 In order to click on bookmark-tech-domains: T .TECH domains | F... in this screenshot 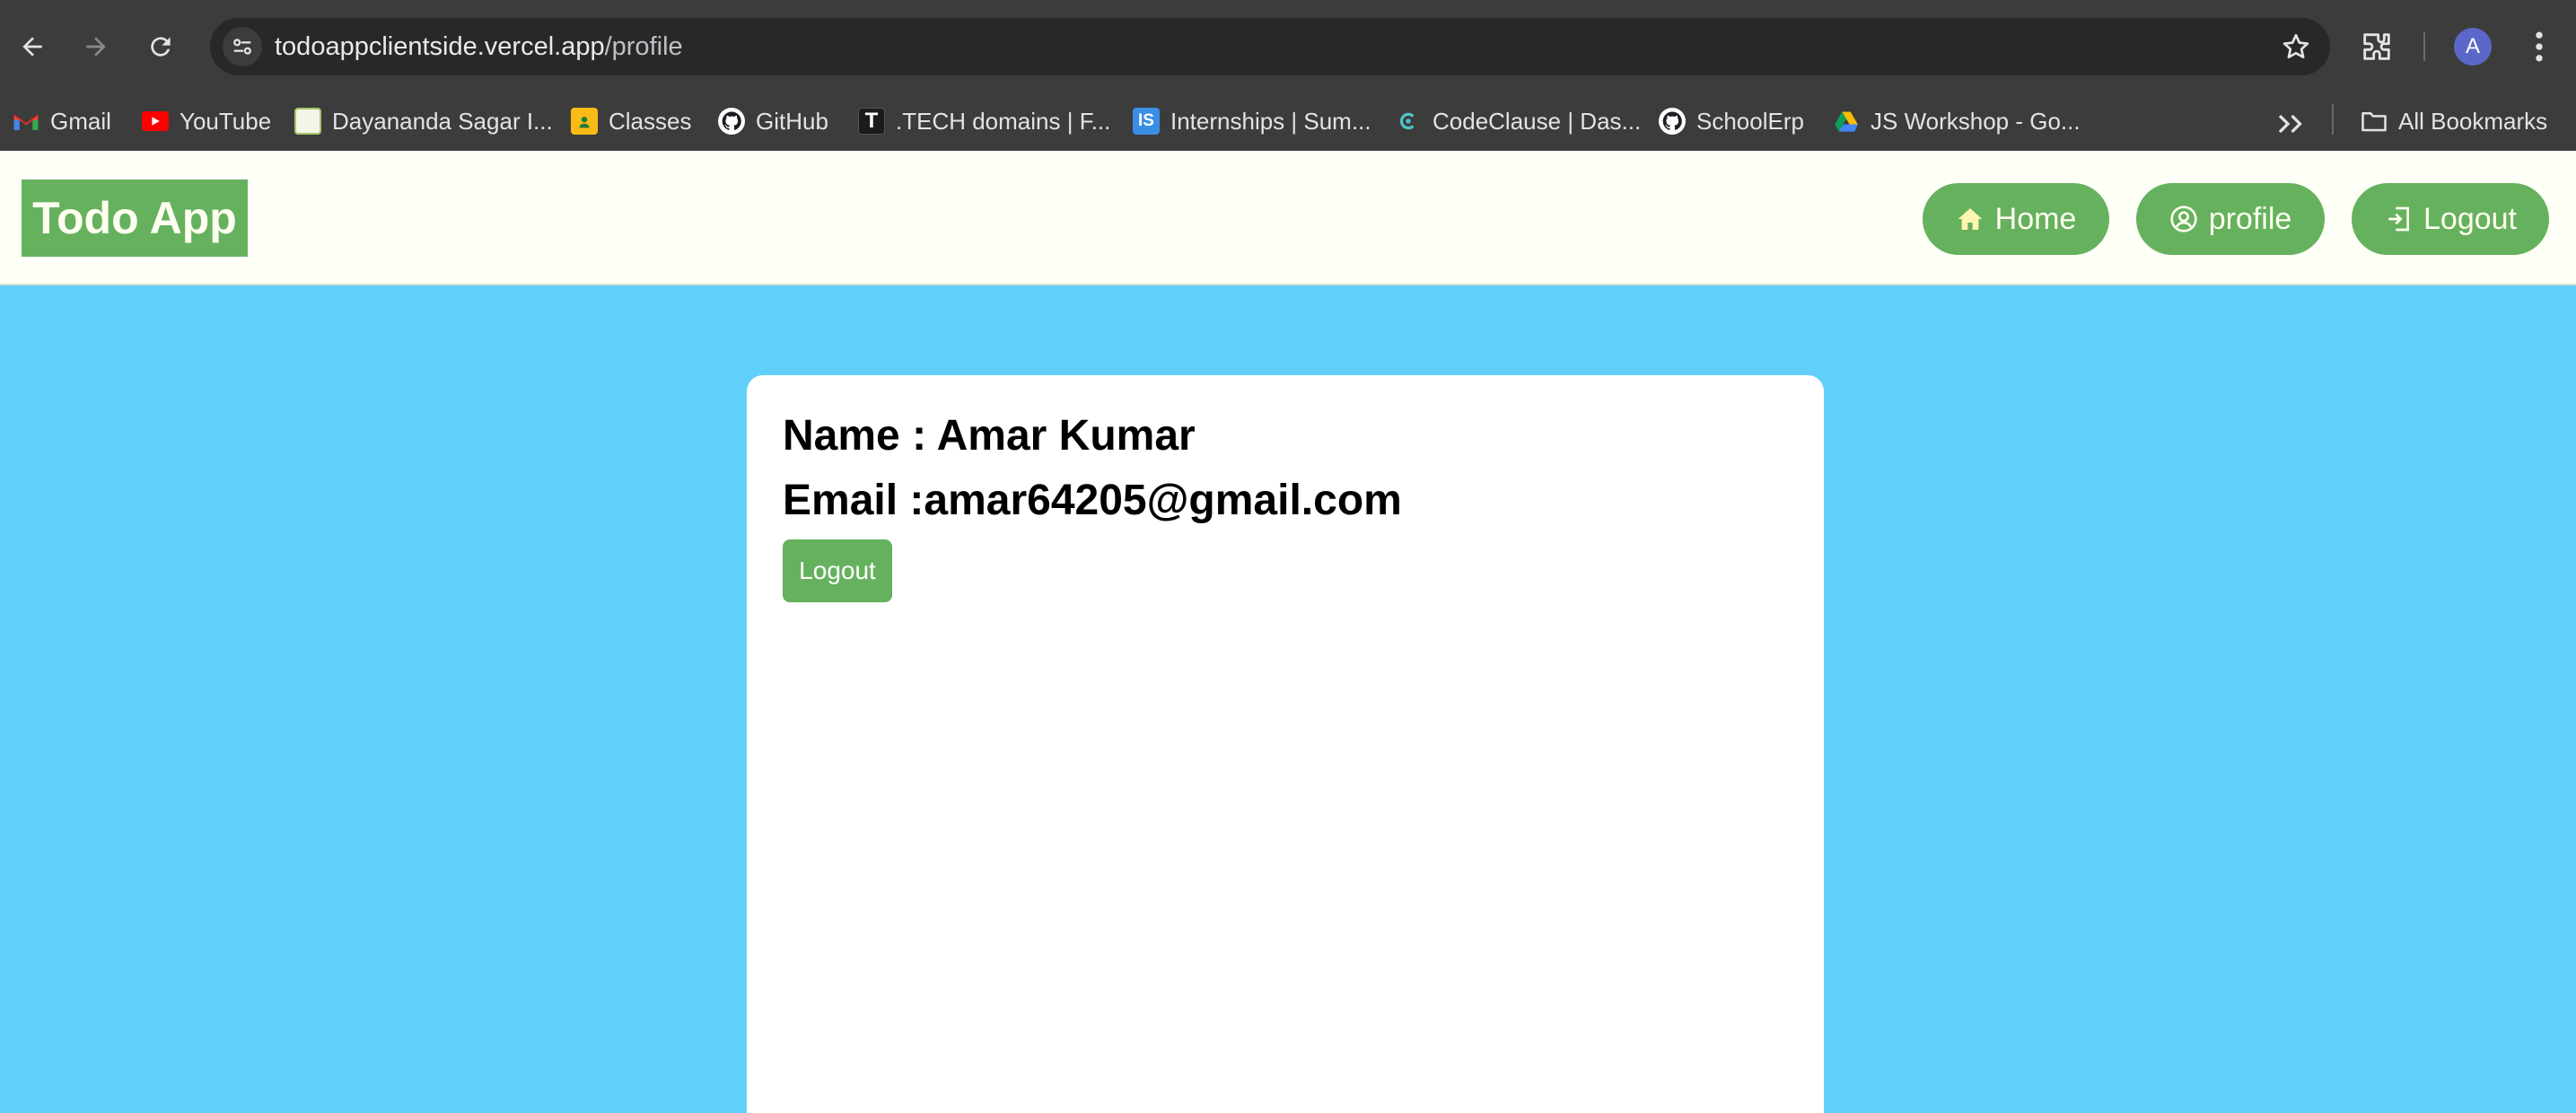, I will do `click(984, 121)`.